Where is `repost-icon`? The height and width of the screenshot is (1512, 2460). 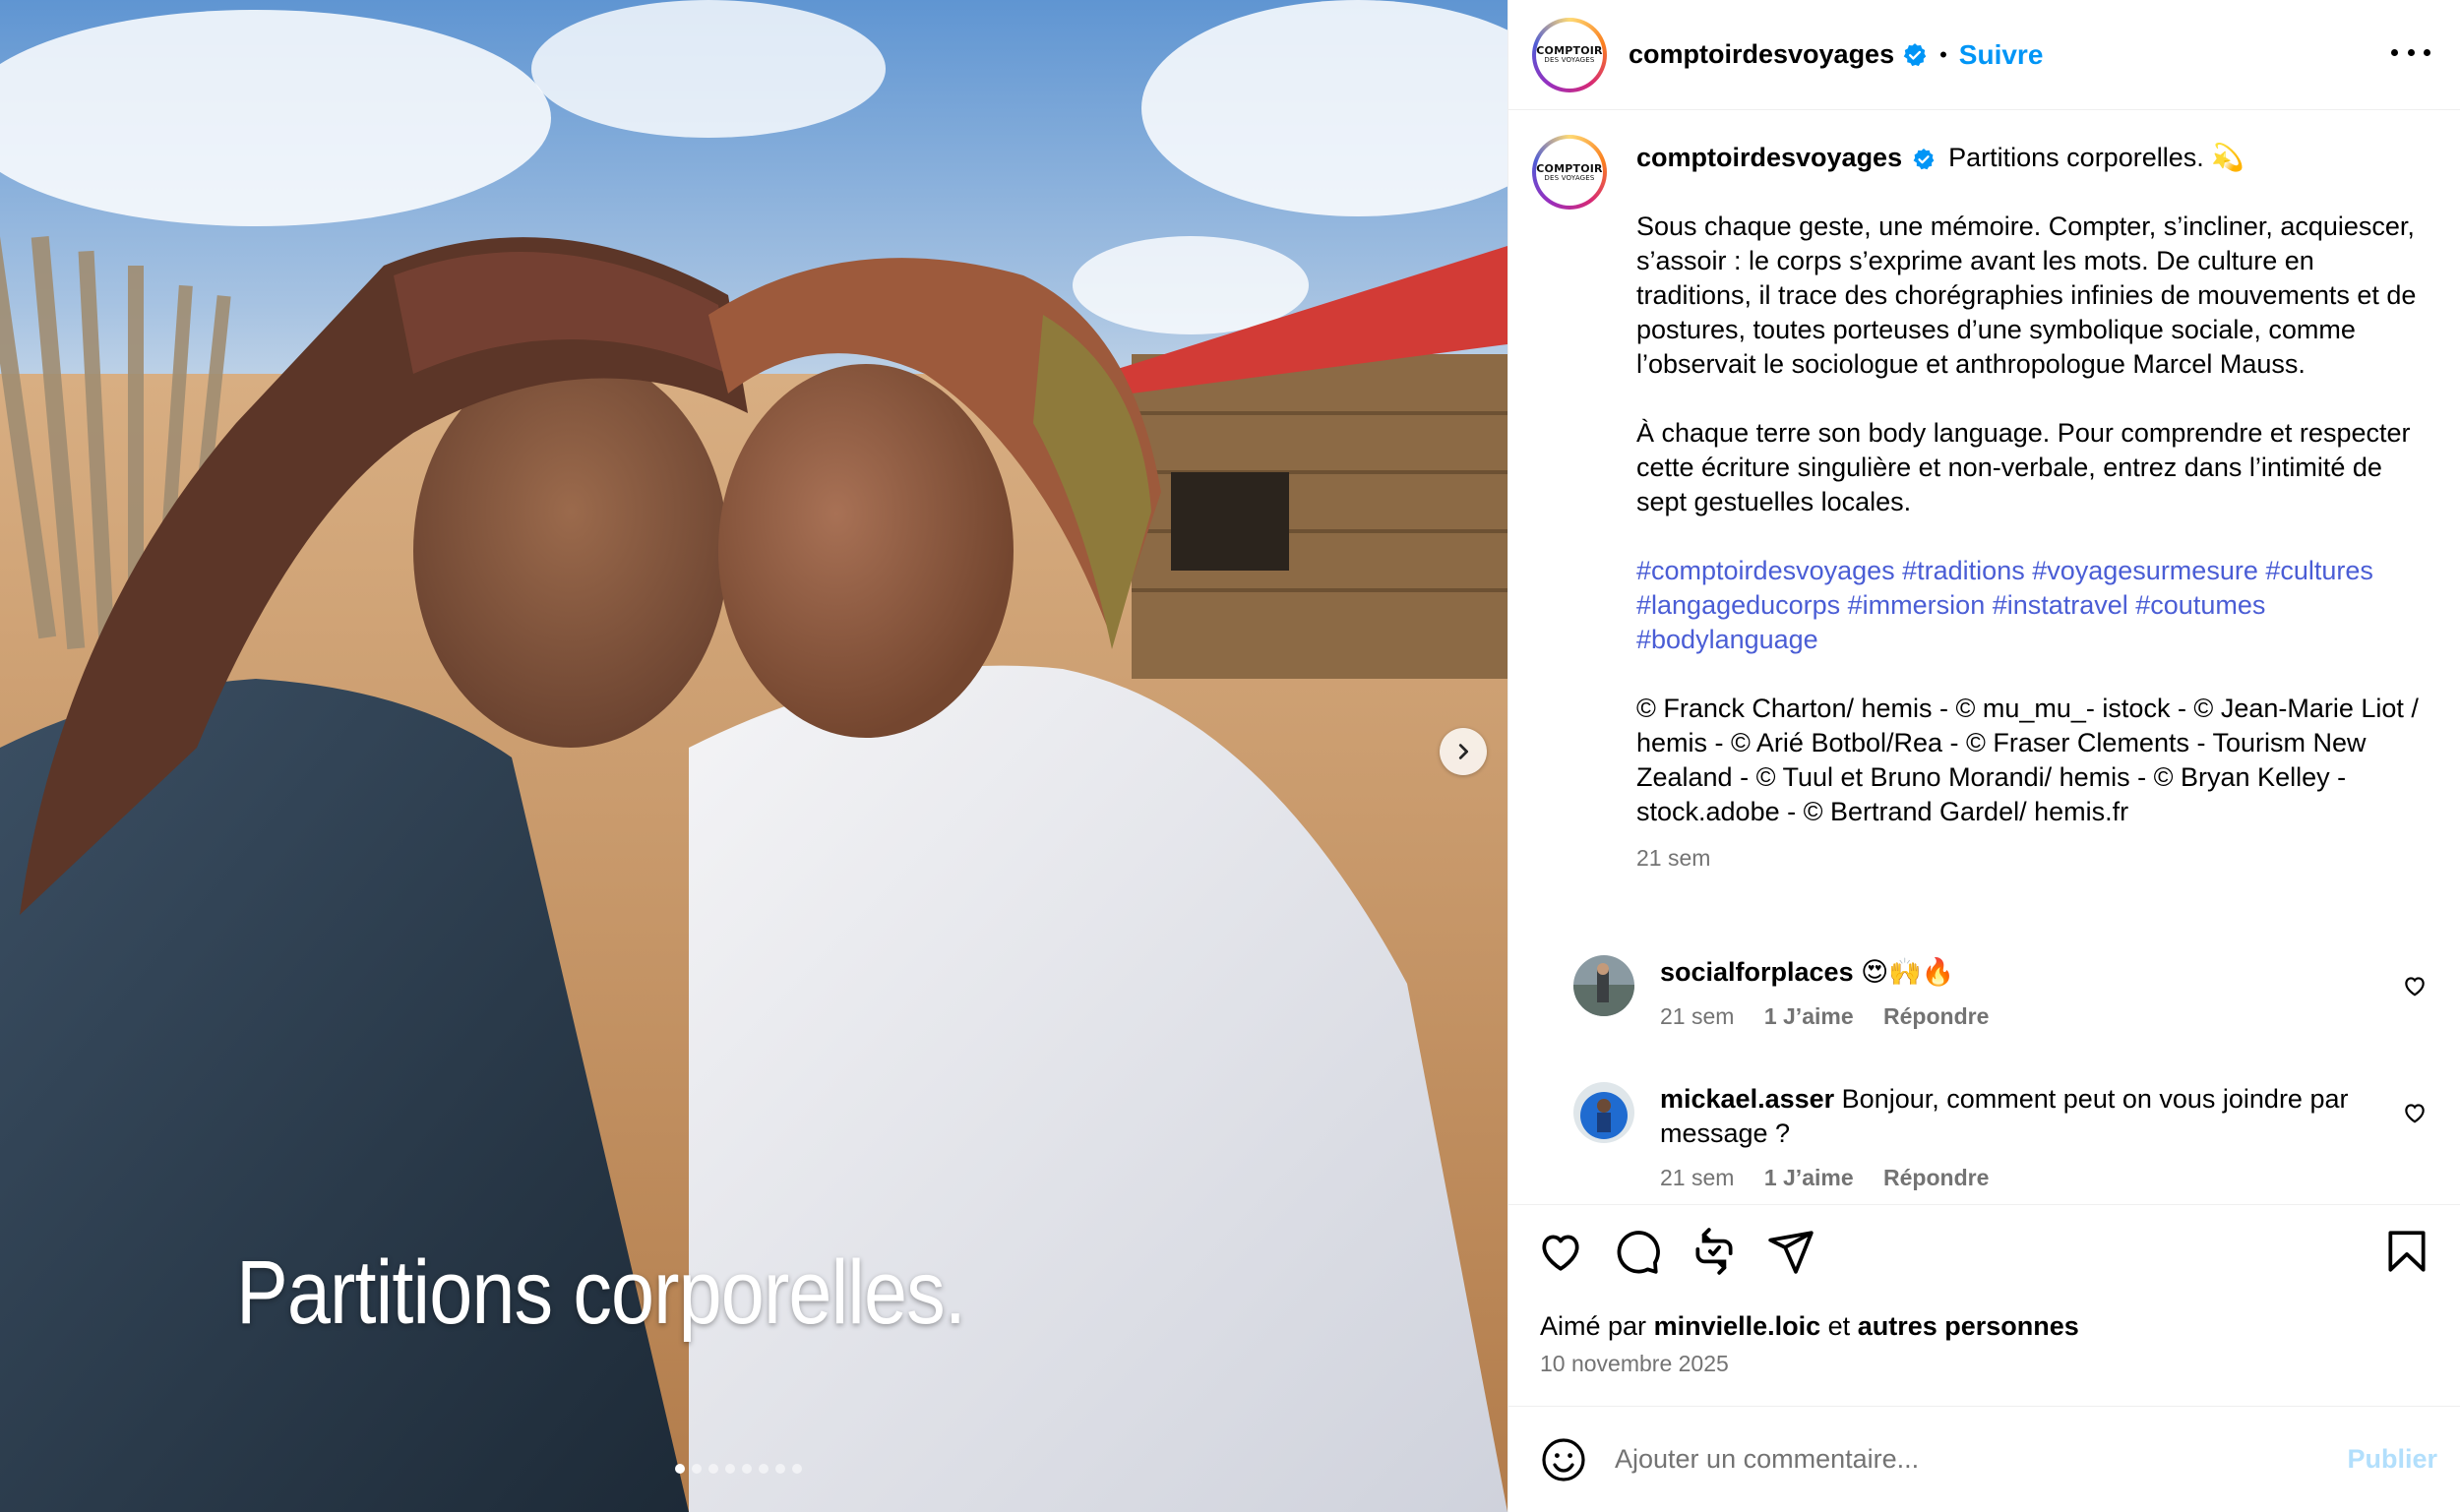
repost-icon is located at coordinates (1714, 1252).